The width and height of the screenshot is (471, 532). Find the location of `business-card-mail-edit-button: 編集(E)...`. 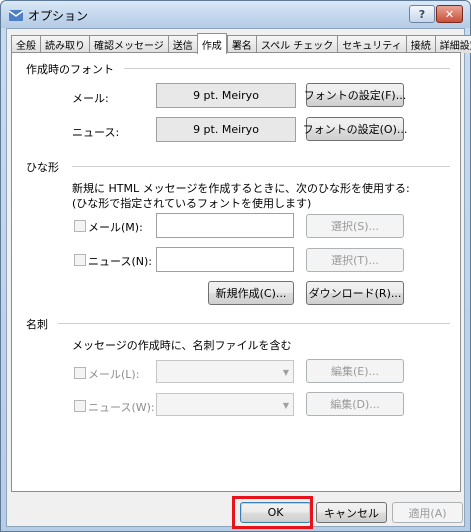

business-card-mail-edit-button: 編集(E)... is located at coordinates (355, 371).